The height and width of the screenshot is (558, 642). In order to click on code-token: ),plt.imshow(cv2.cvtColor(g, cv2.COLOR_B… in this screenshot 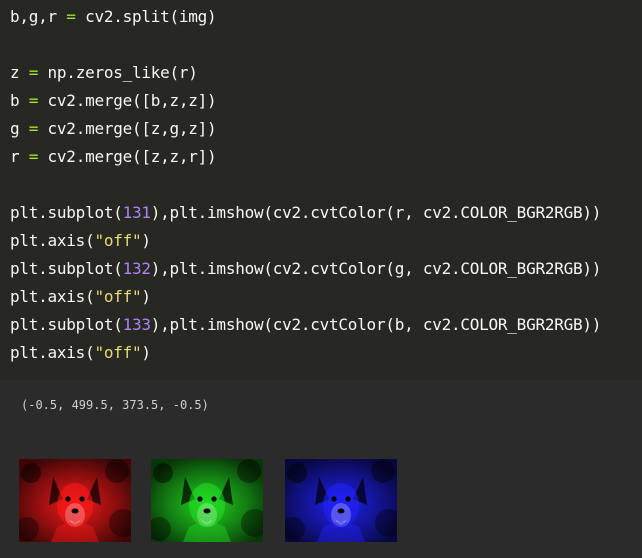, I will do `click(376, 268)`.